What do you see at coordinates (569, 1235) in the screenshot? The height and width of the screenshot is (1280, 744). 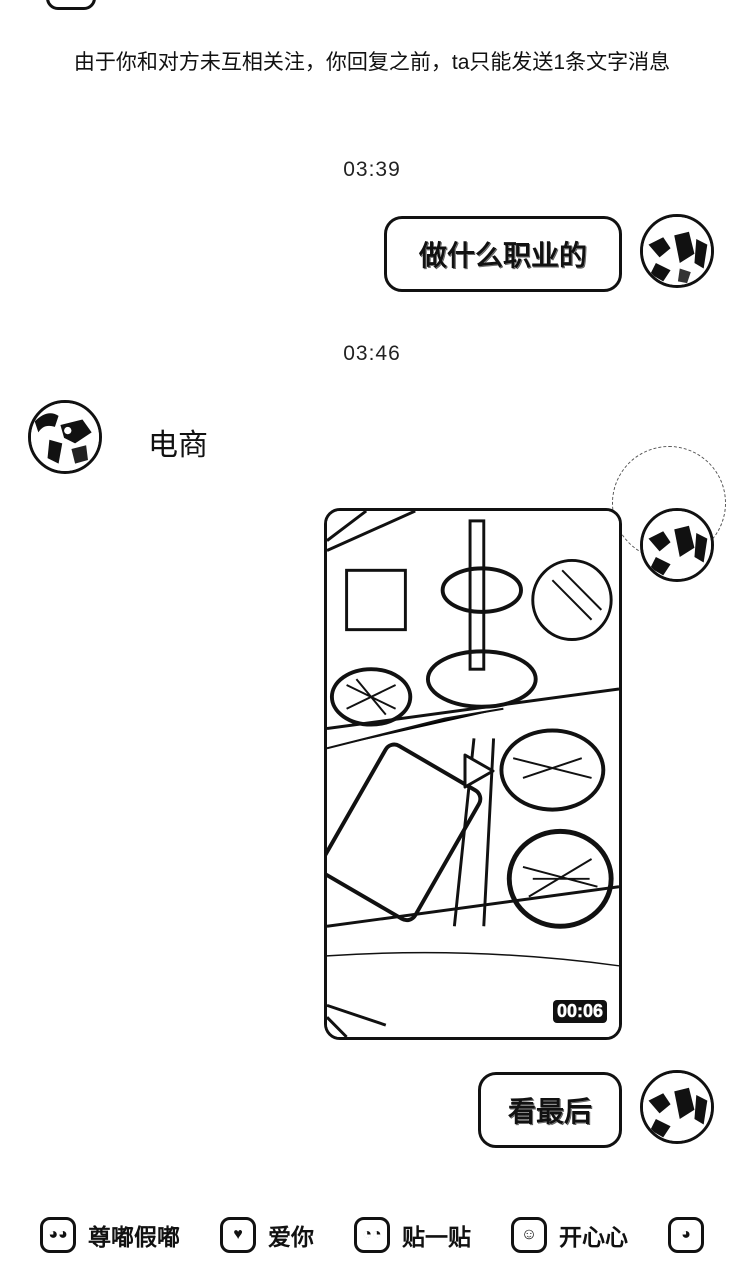 I see `sticker-suggestion: ☺ 开心心` at bounding box center [569, 1235].